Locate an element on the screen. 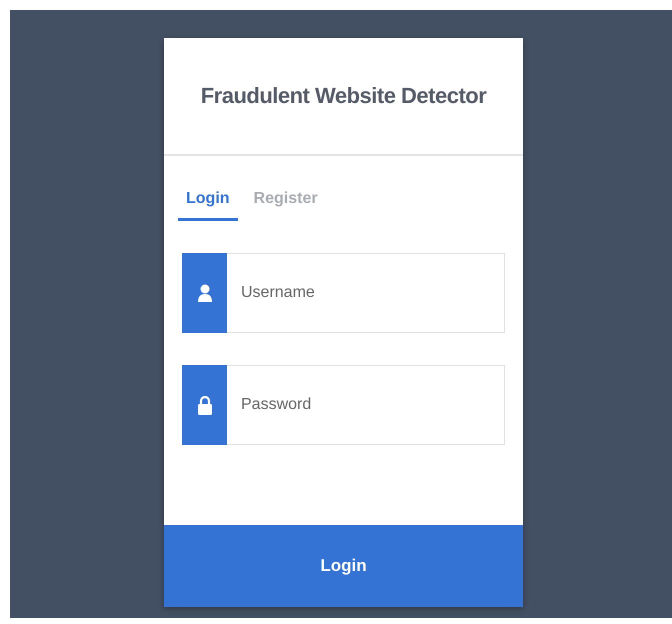 This screenshot has width=672, height=624. lock-icon is located at coordinates (205, 405).